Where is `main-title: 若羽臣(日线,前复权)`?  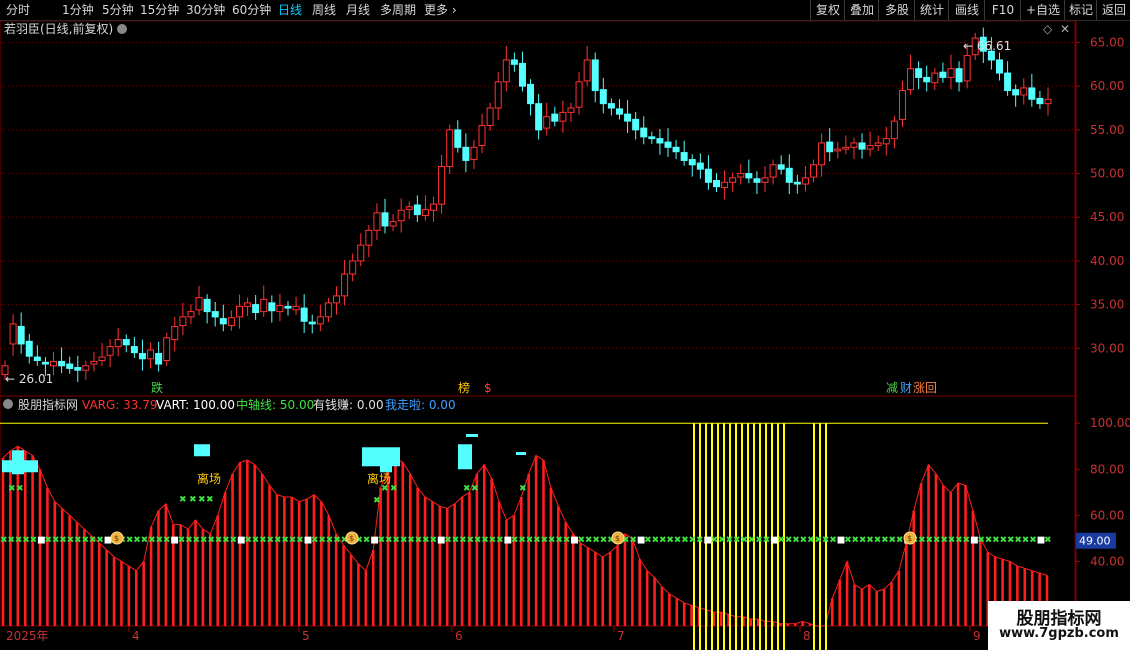 main-title: 若羽臣(日线,前复权) is located at coordinates (58, 28).